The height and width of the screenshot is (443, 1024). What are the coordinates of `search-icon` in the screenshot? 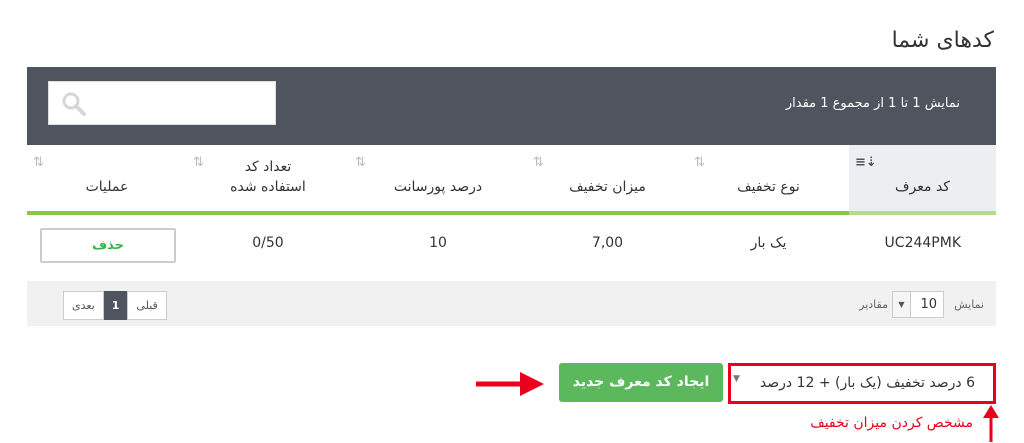 It's located at (74, 104).